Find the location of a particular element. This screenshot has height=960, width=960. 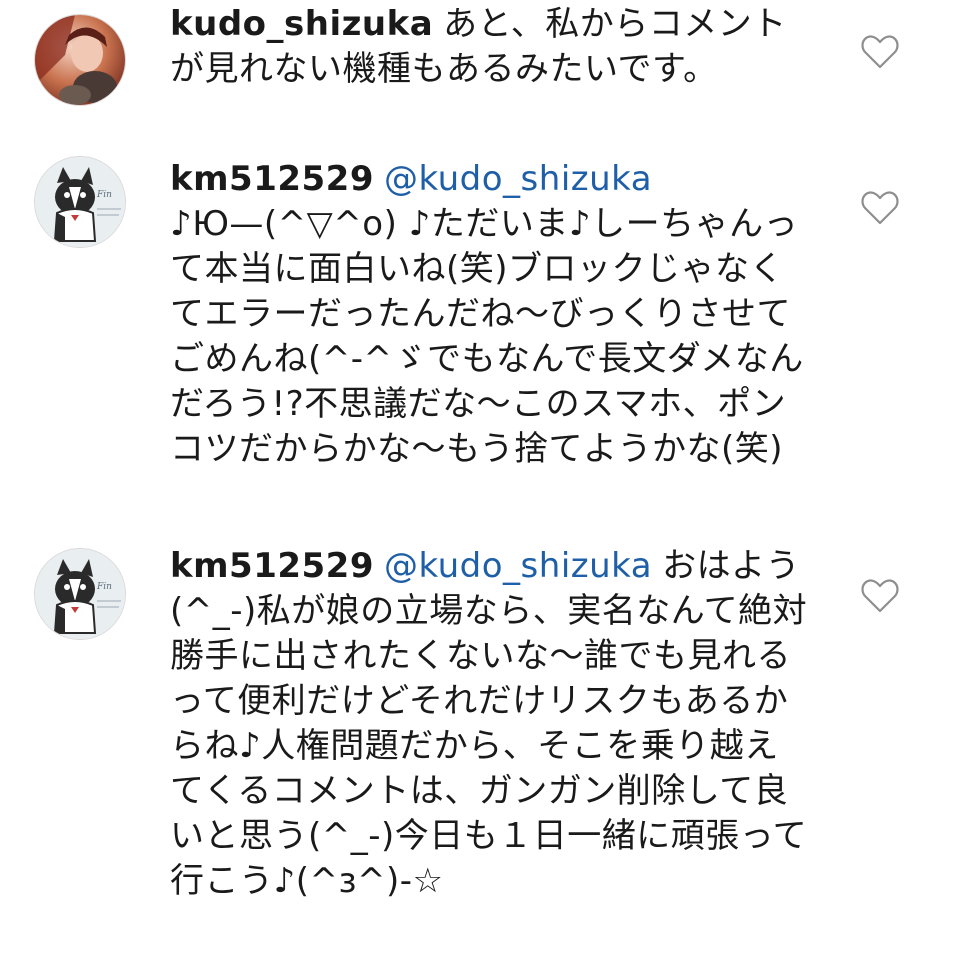

profile-photo-icon is located at coordinates (80, 60).